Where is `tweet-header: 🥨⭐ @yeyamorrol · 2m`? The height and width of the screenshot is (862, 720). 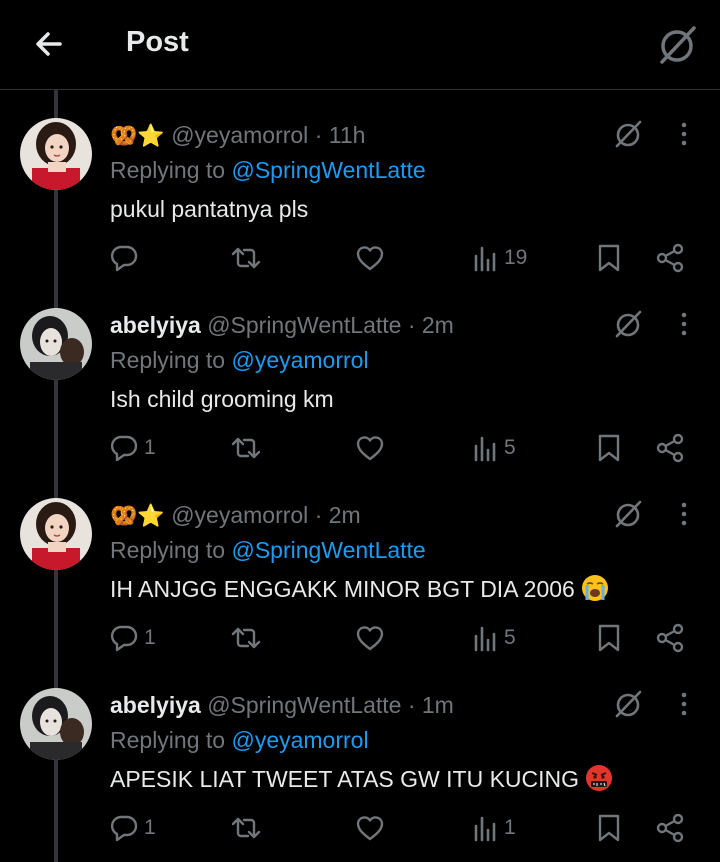 tweet-header: 🥨⭐ @yeyamorrol · 2m is located at coordinates (235, 515).